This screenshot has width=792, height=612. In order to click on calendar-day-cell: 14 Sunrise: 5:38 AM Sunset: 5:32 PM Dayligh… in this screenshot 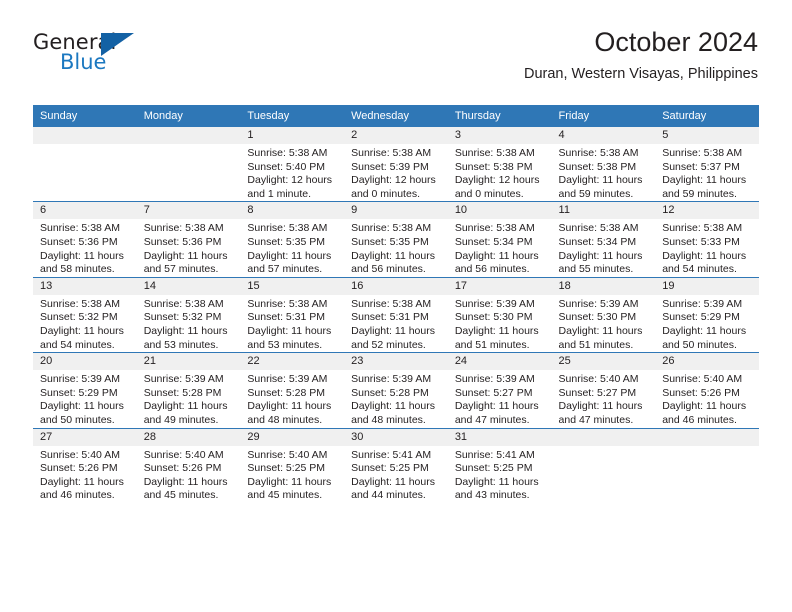, I will do `click(188, 314)`.